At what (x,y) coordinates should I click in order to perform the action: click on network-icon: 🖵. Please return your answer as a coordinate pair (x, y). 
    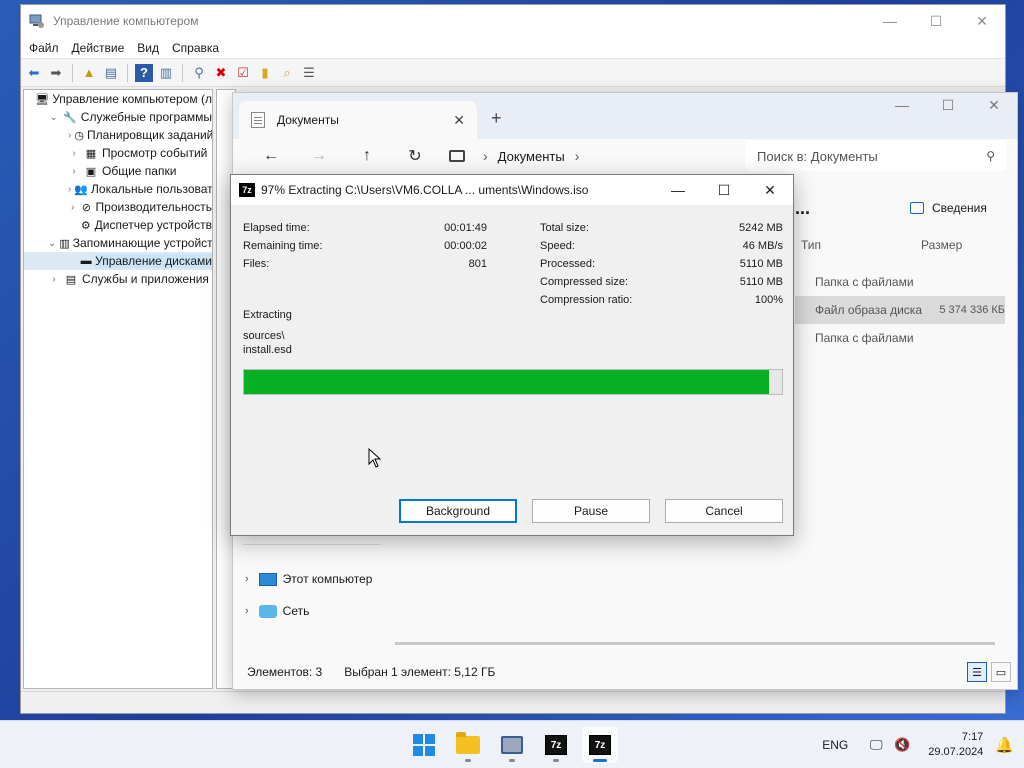
    Looking at the image, I should click on (876, 745).